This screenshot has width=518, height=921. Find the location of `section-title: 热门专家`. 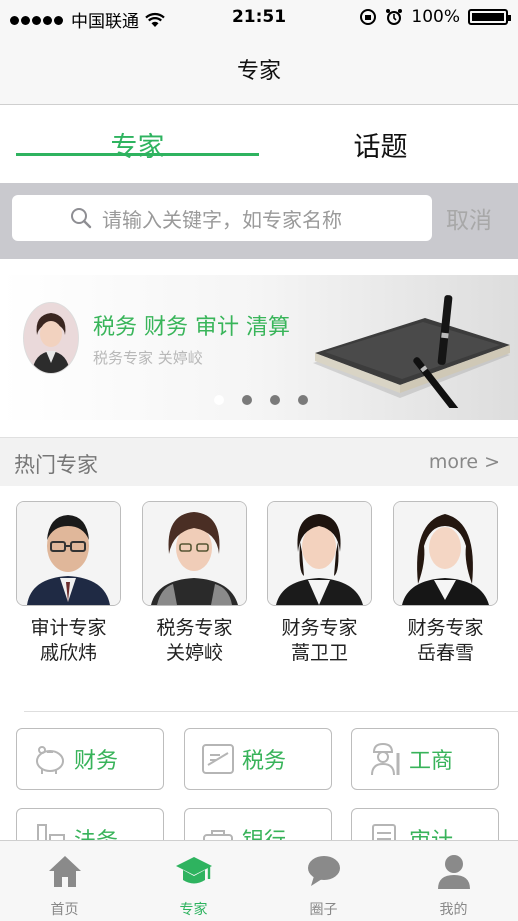

section-title: 热门专家 is located at coordinates (56, 465).